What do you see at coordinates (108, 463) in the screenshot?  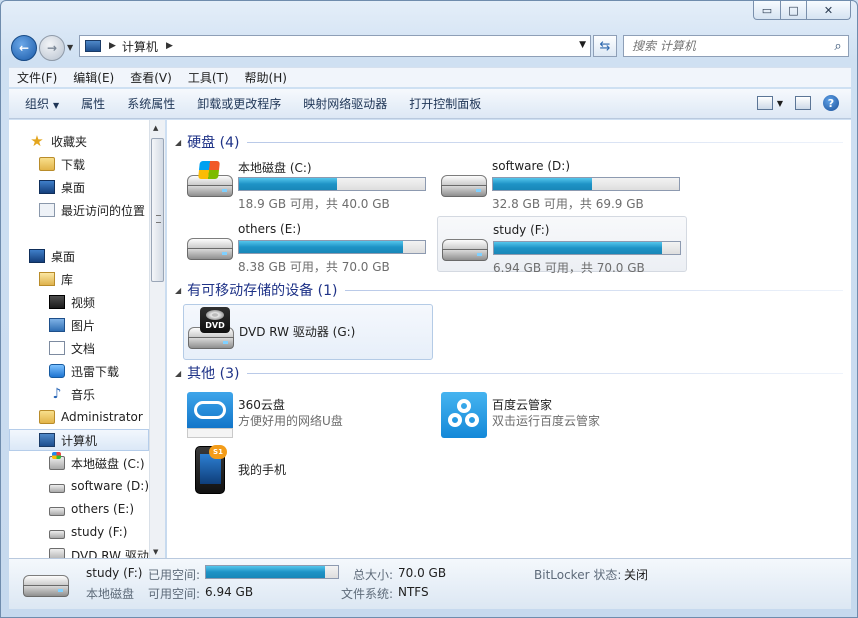 I see `nav-label: 本地磁盘 (C:)` at bounding box center [108, 463].